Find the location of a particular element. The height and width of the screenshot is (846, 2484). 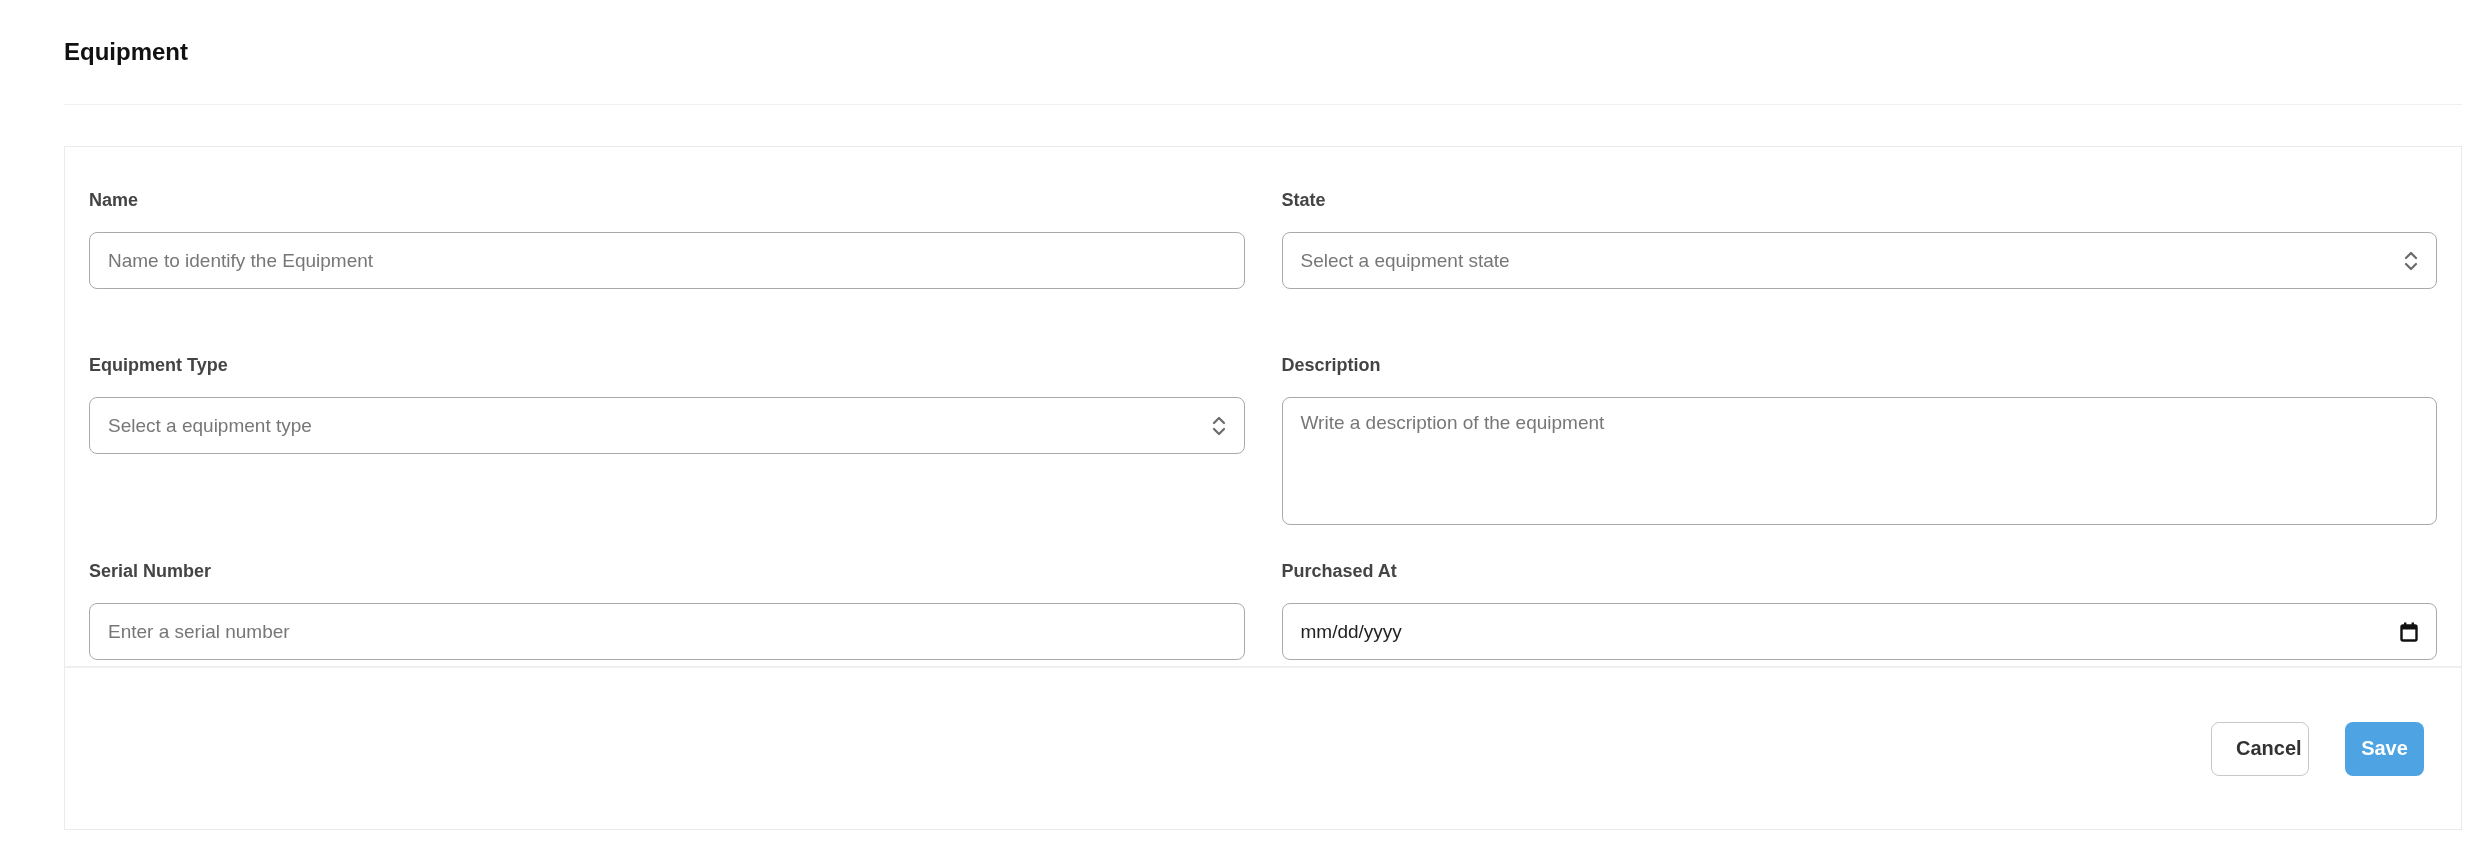

field-label: Purchased At is located at coordinates (1339, 571).